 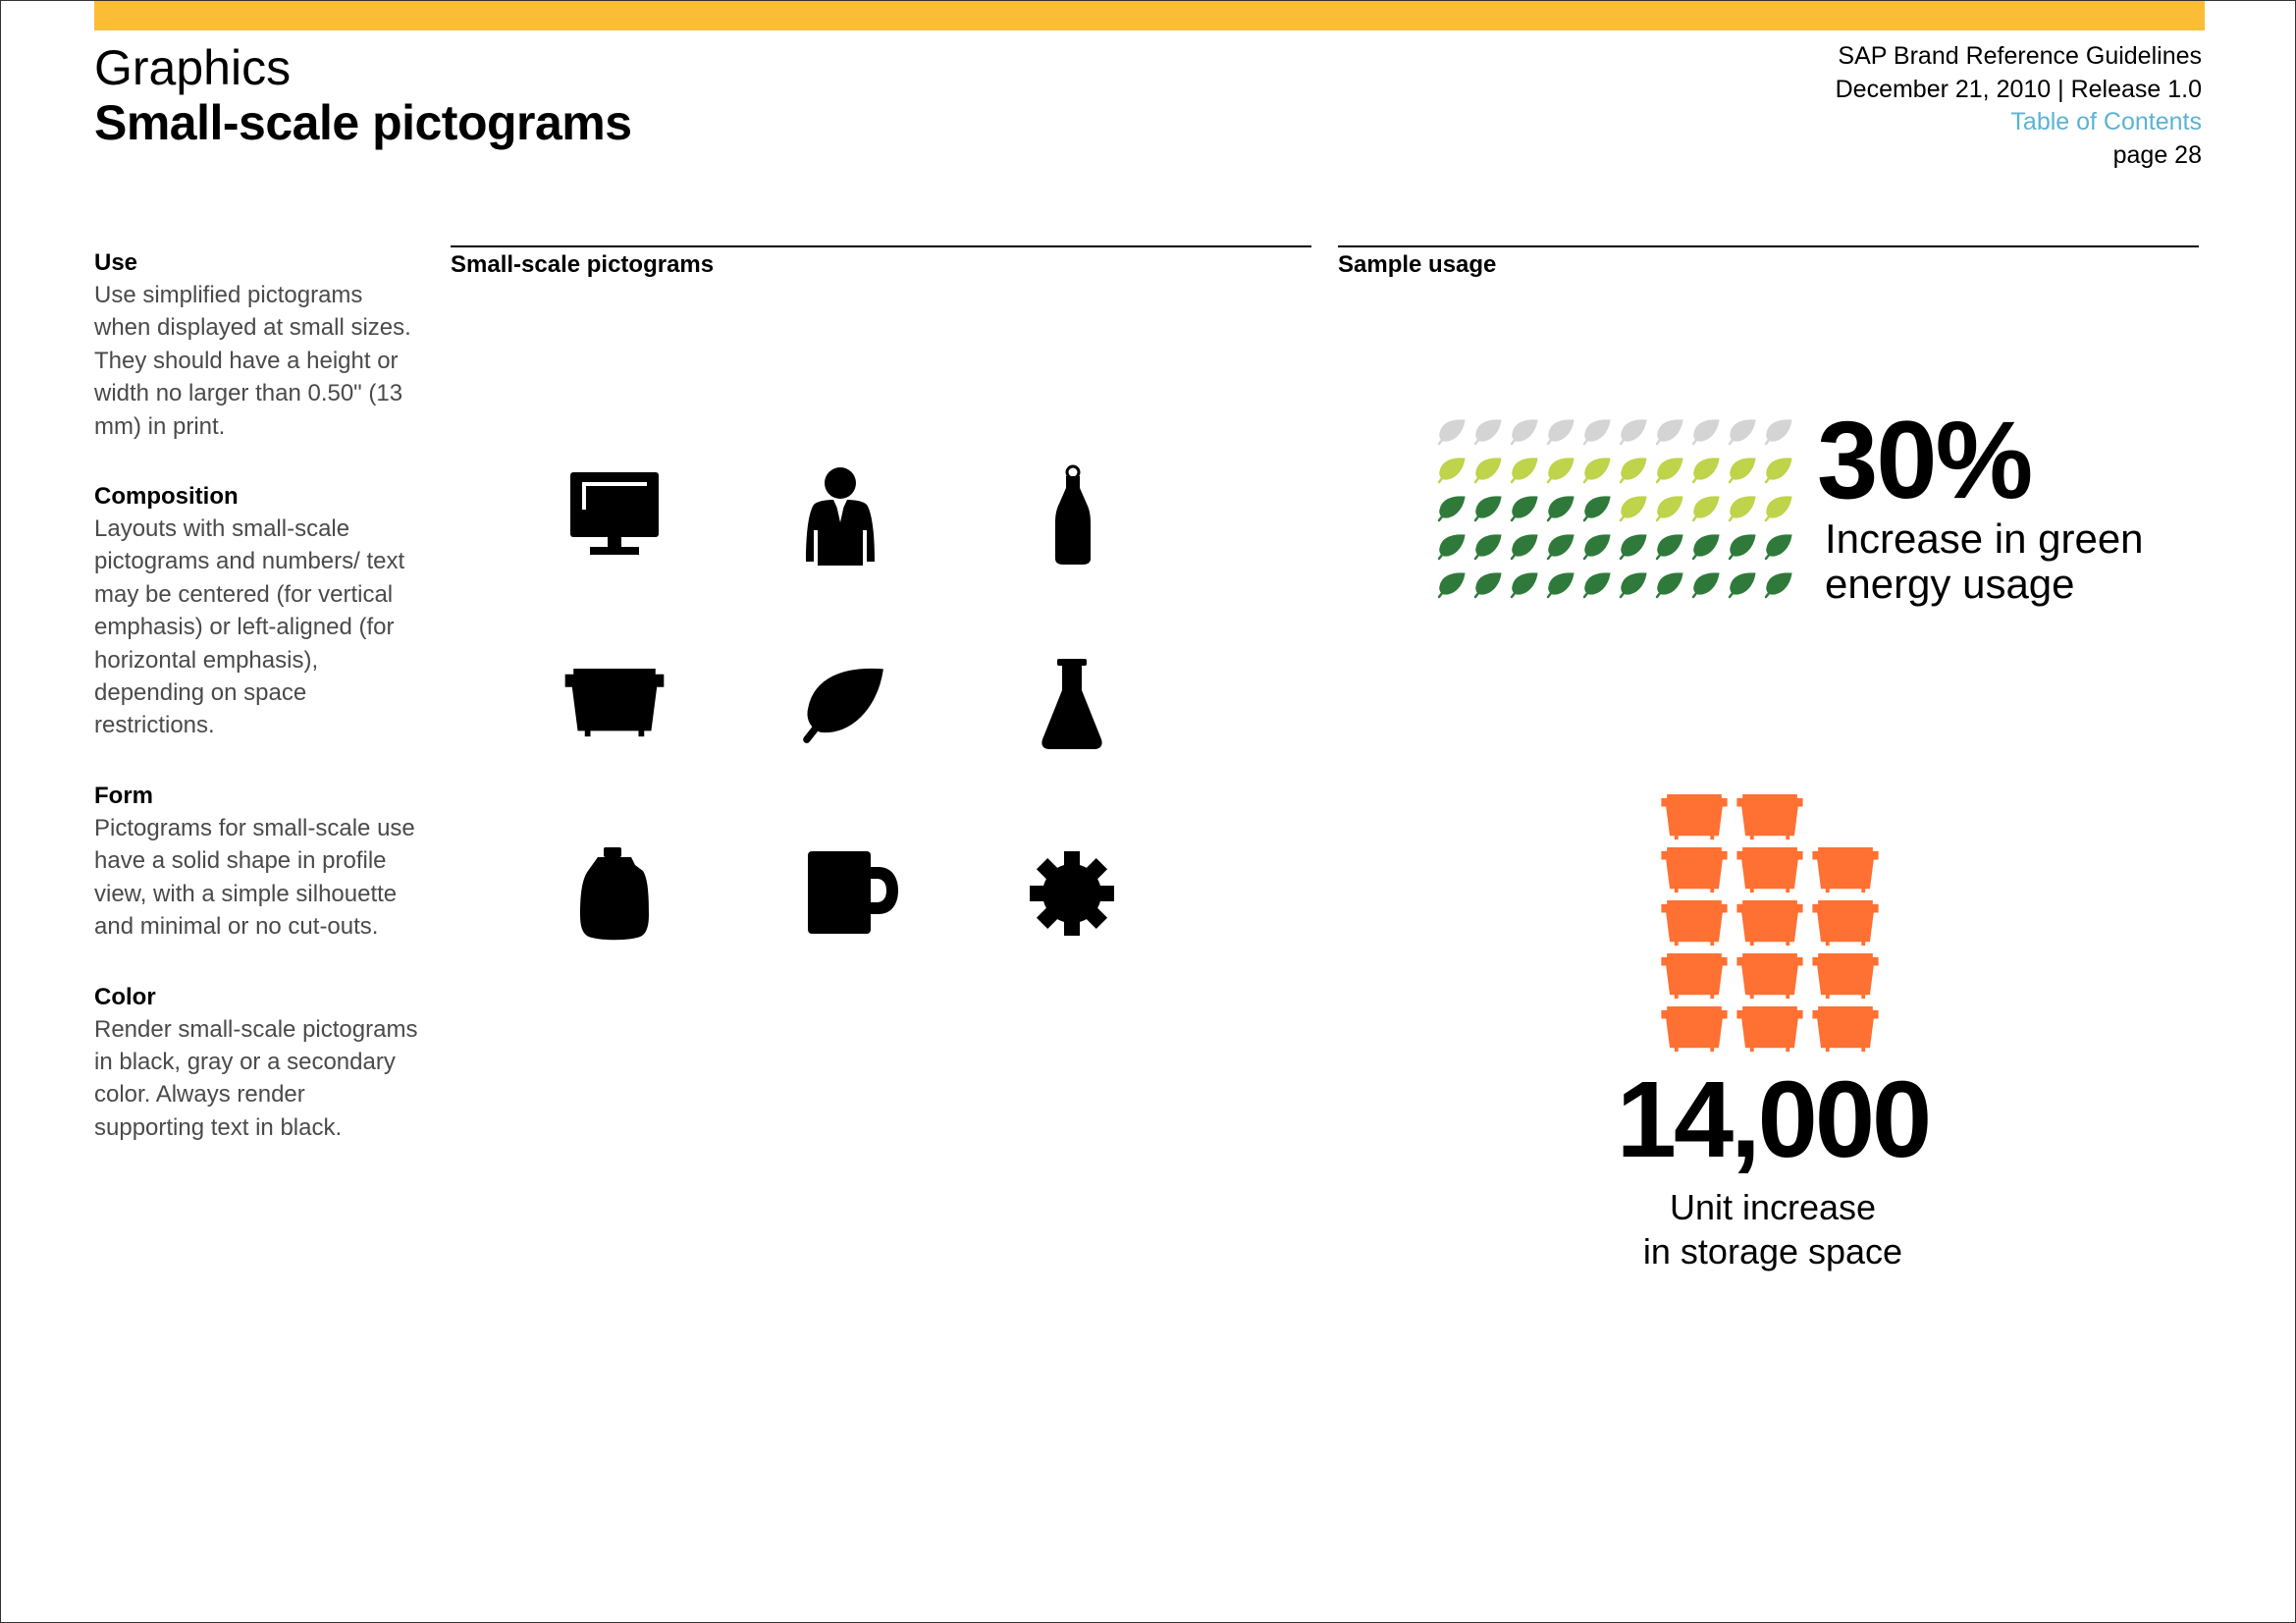 What do you see at coordinates (2019, 90) in the screenshot?
I see `doc-date: December 21, 2010 | Release 1.0` at bounding box center [2019, 90].